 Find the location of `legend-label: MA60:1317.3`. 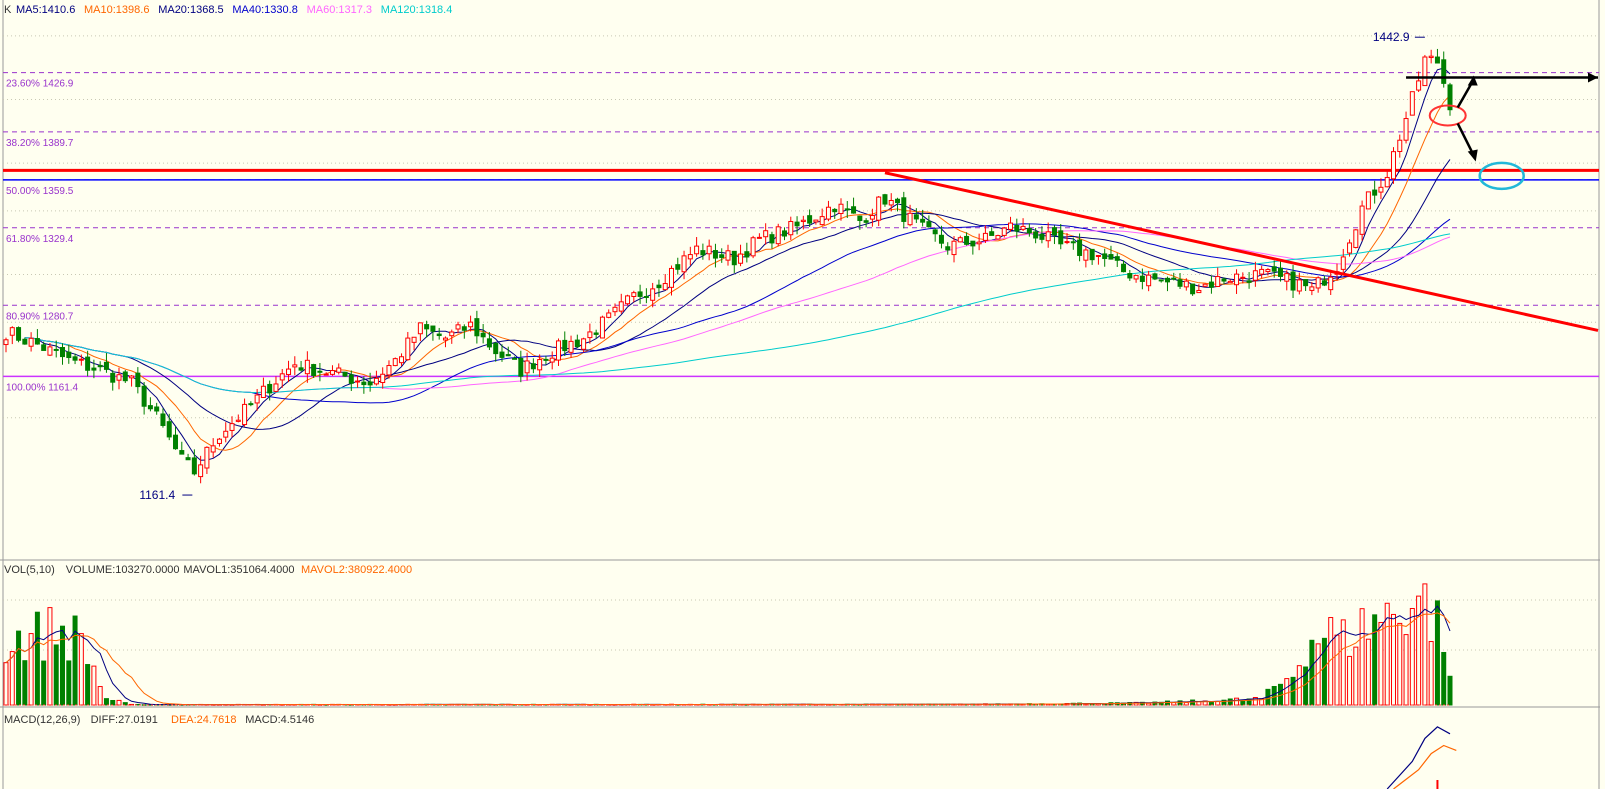

legend-label: MA60:1317.3 is located at coordinates (339, 10).